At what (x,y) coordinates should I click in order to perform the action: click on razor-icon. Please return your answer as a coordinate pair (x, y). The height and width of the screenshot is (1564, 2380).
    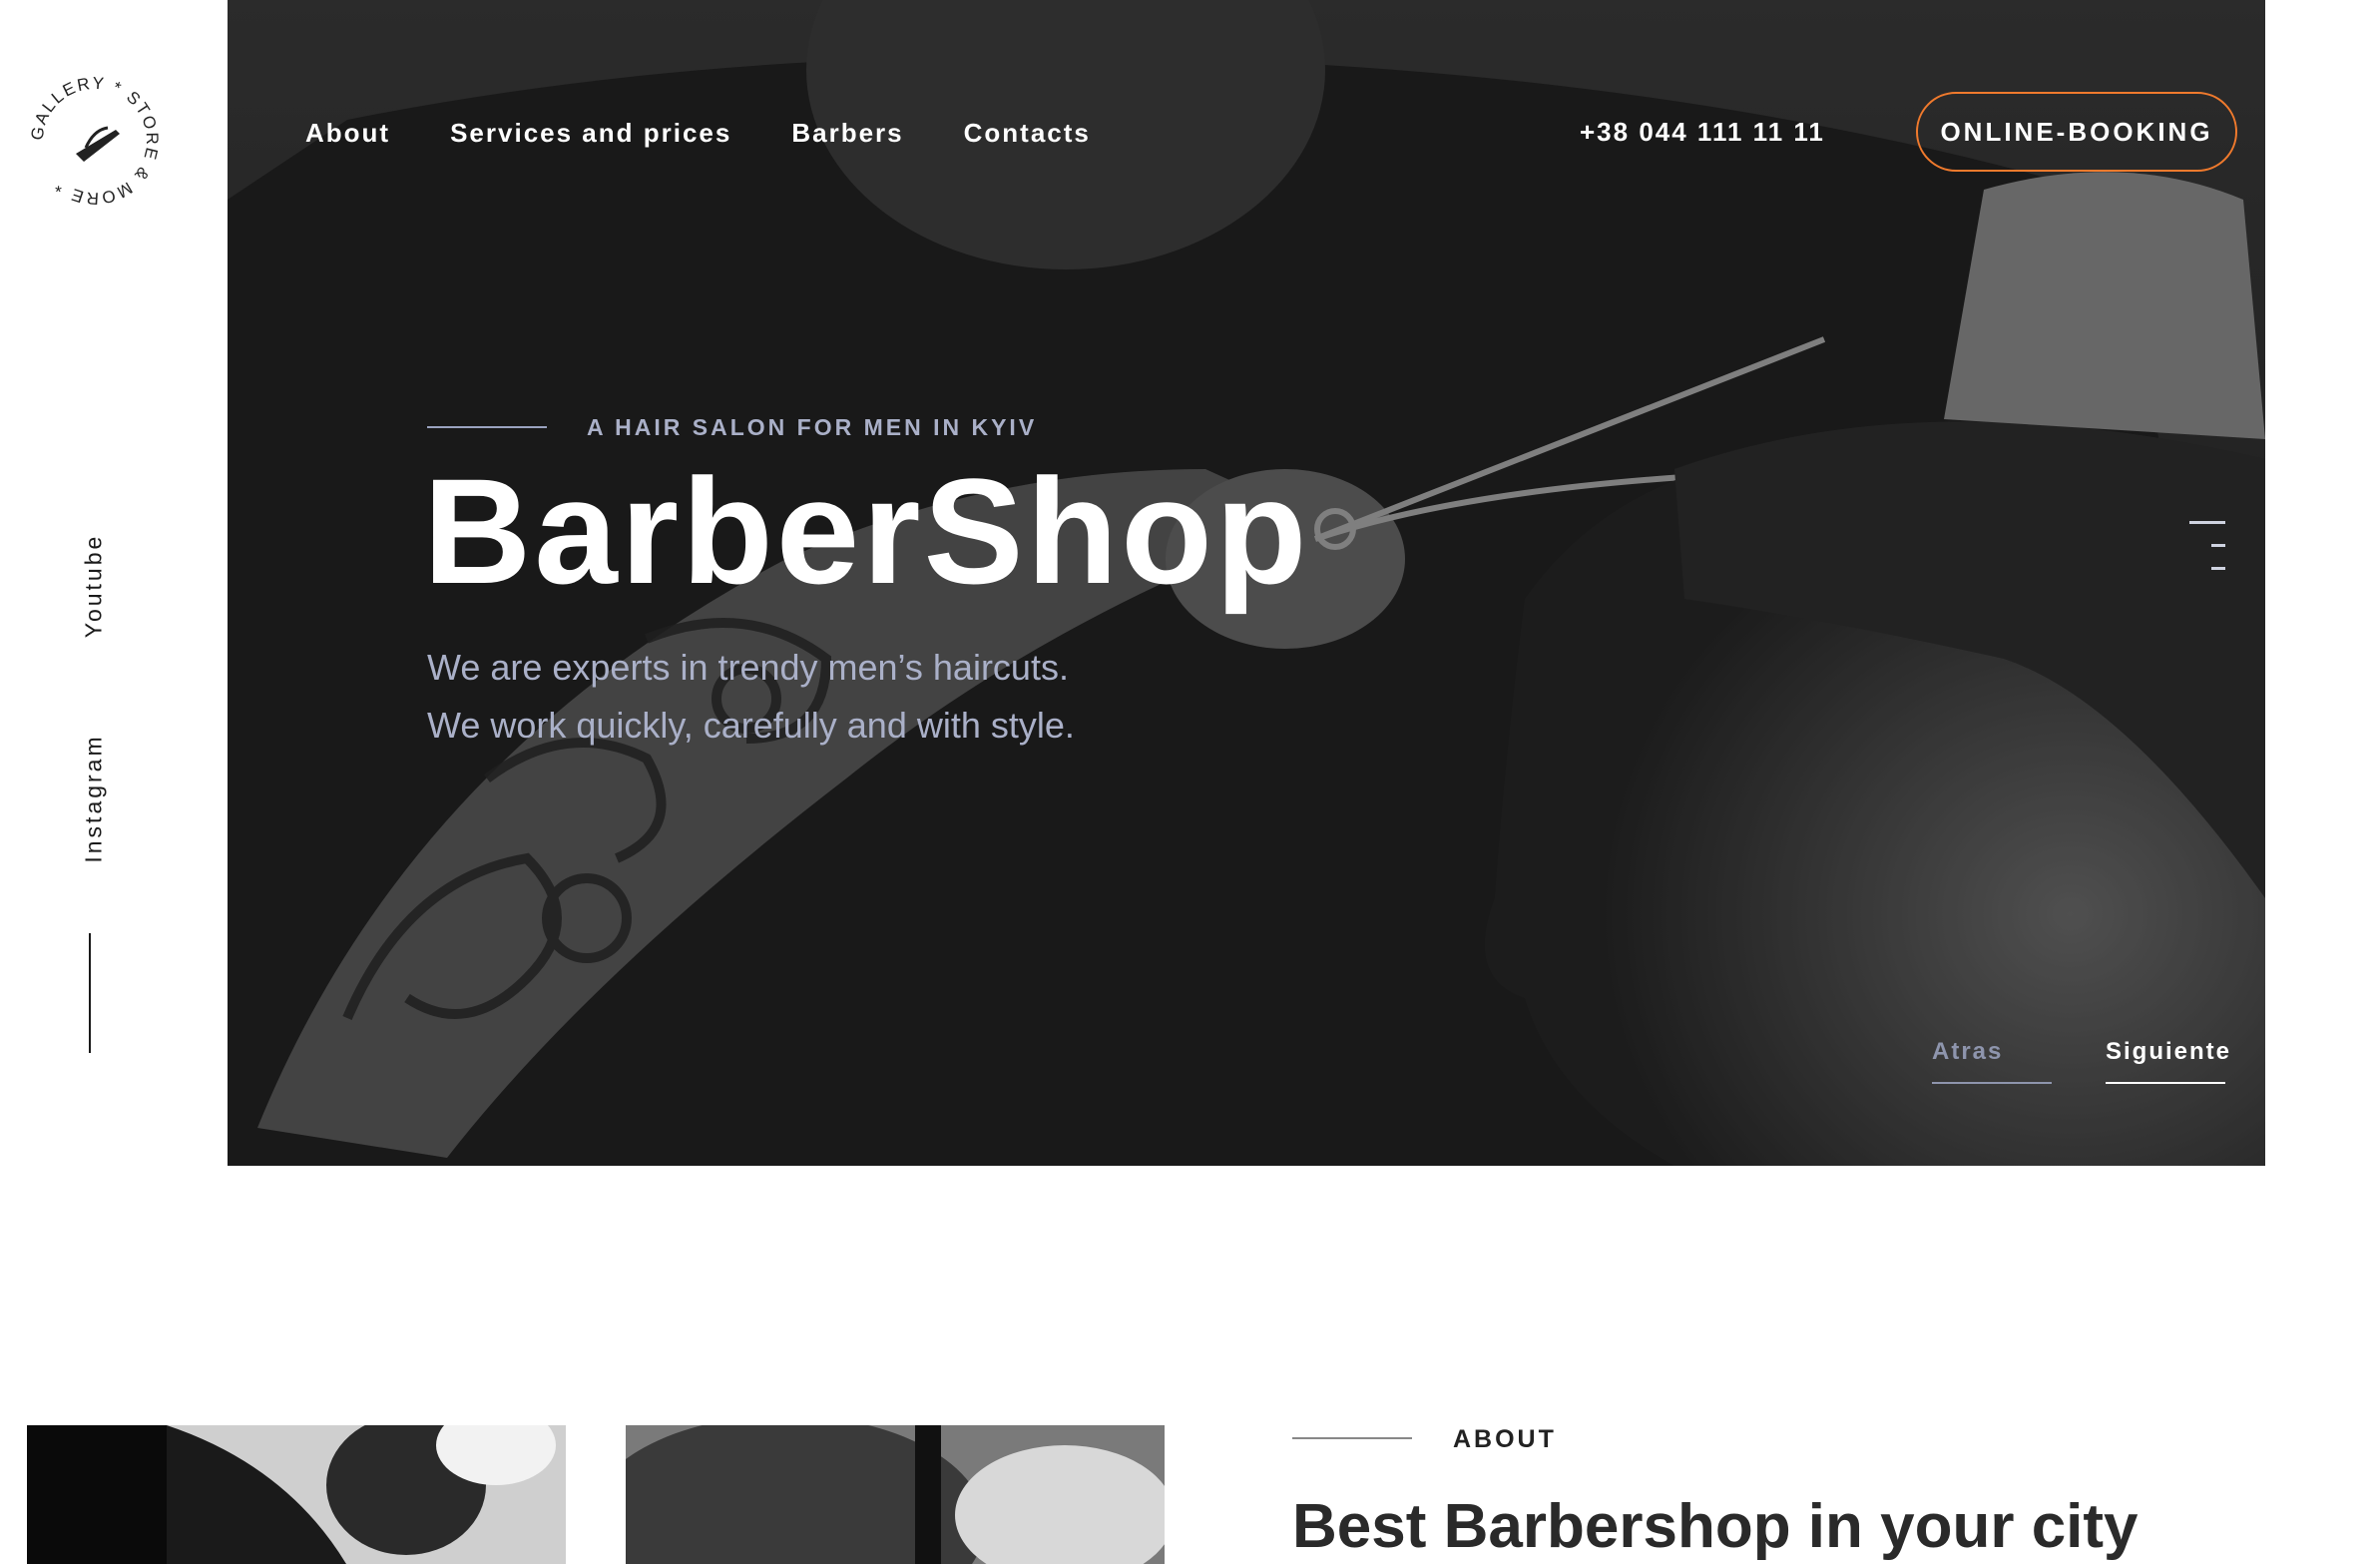
    Looking at the image, I should click on (98, 144).